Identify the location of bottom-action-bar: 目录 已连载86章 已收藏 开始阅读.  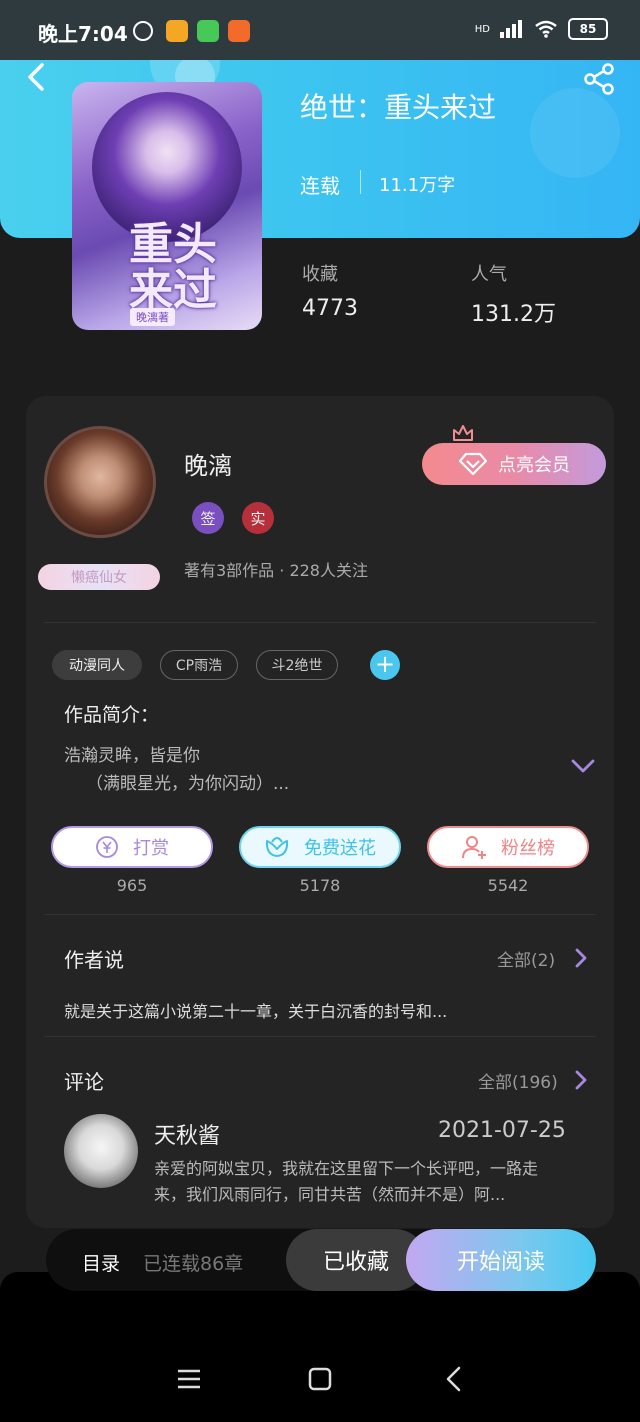
(321, 1260).